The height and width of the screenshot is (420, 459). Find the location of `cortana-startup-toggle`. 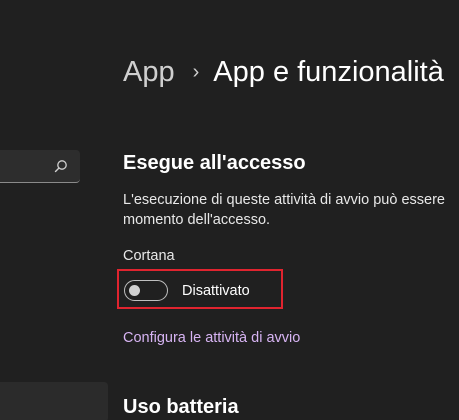

cortana-startup-toggle is located at coordinates (146, 290).